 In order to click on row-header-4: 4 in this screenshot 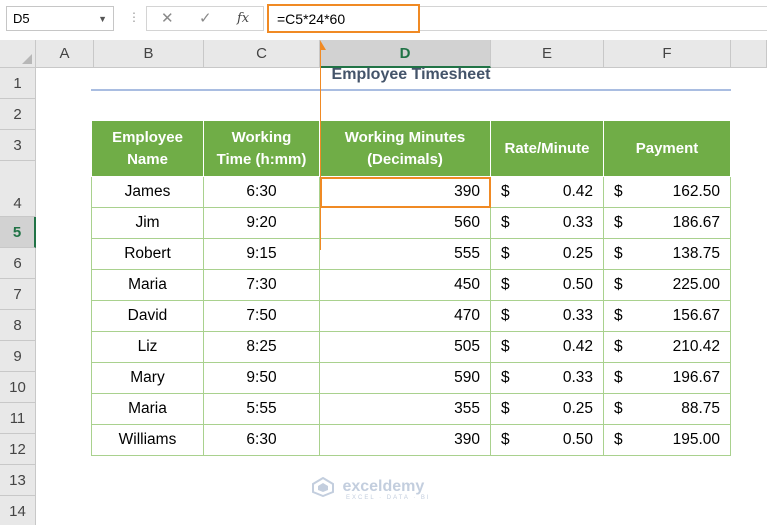, I will do `click(18, 189)`.